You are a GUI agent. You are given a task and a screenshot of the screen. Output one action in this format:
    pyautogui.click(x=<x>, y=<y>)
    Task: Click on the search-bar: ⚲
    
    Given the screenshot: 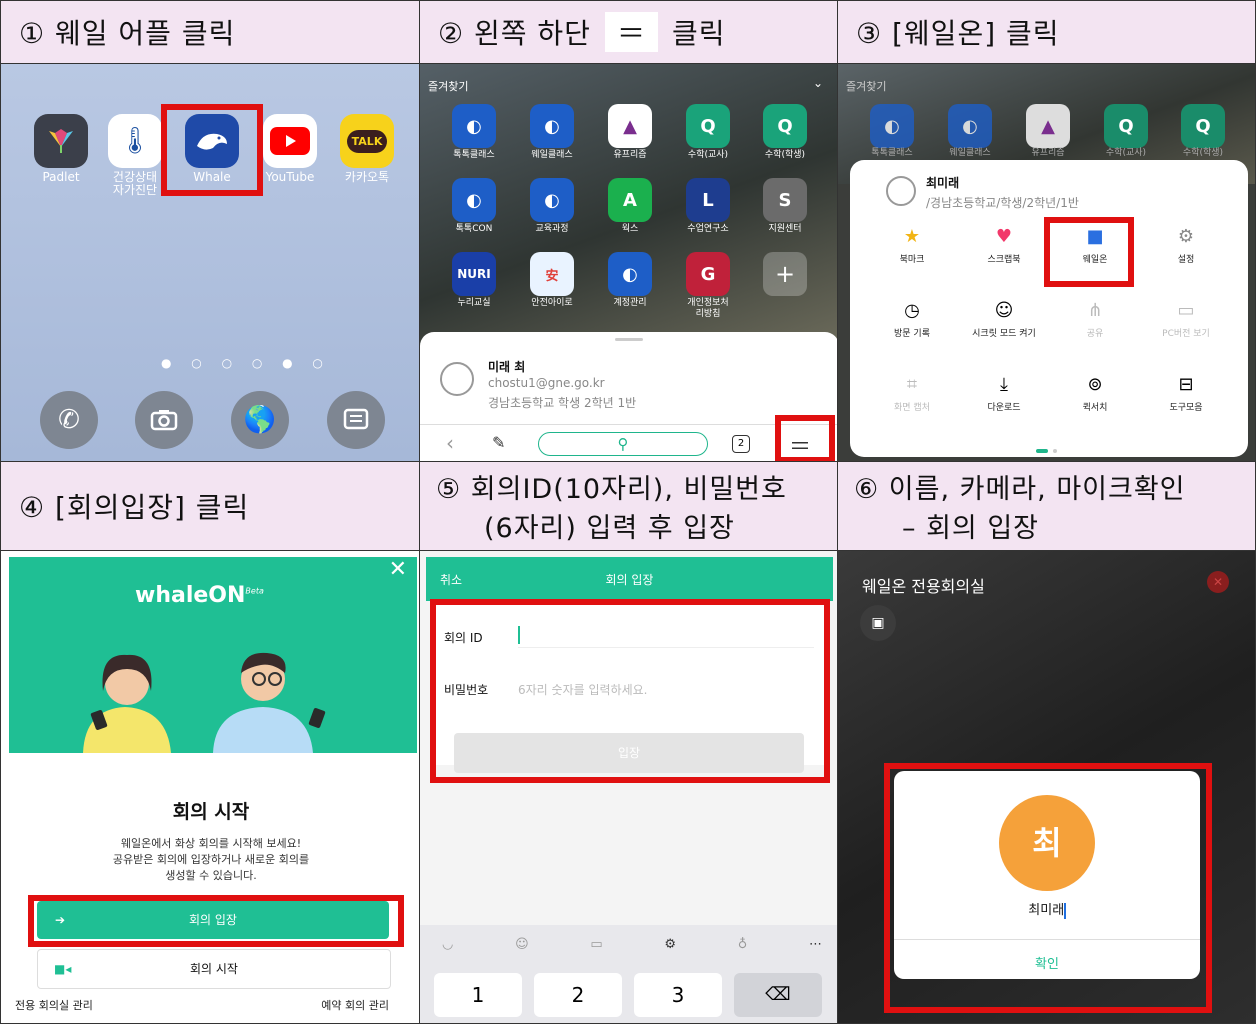 What is the action you would take?
    pyautogui.click(x=623, y=444)
    